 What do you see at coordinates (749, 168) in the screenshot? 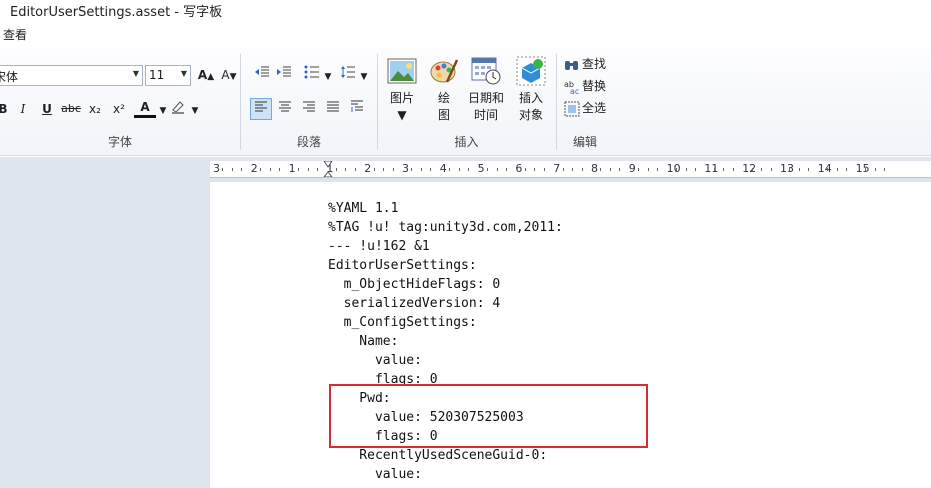
I see `ruler-number: 12` at bounding box center [749, 168].